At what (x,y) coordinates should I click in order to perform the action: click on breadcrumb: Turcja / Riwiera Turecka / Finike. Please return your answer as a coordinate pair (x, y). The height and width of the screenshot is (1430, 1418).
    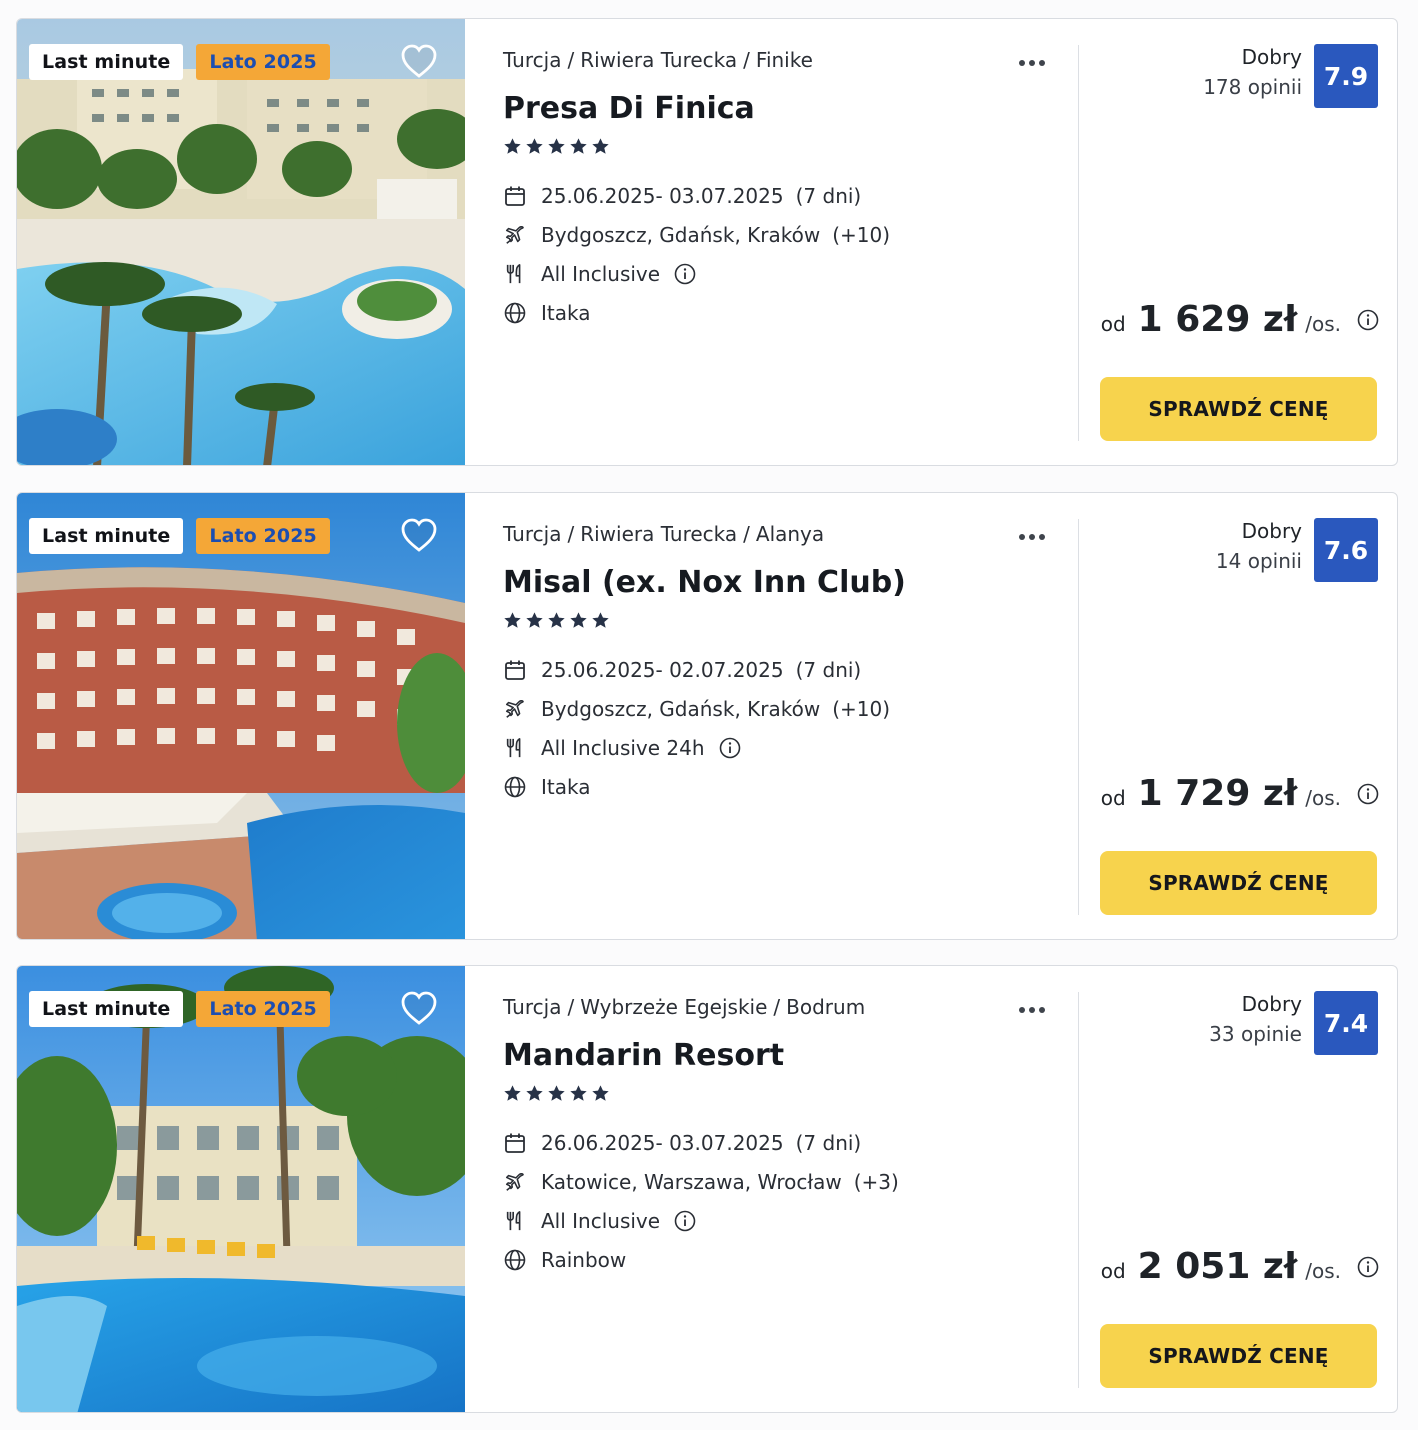
    Looking at the image, I should click on (658, 60).